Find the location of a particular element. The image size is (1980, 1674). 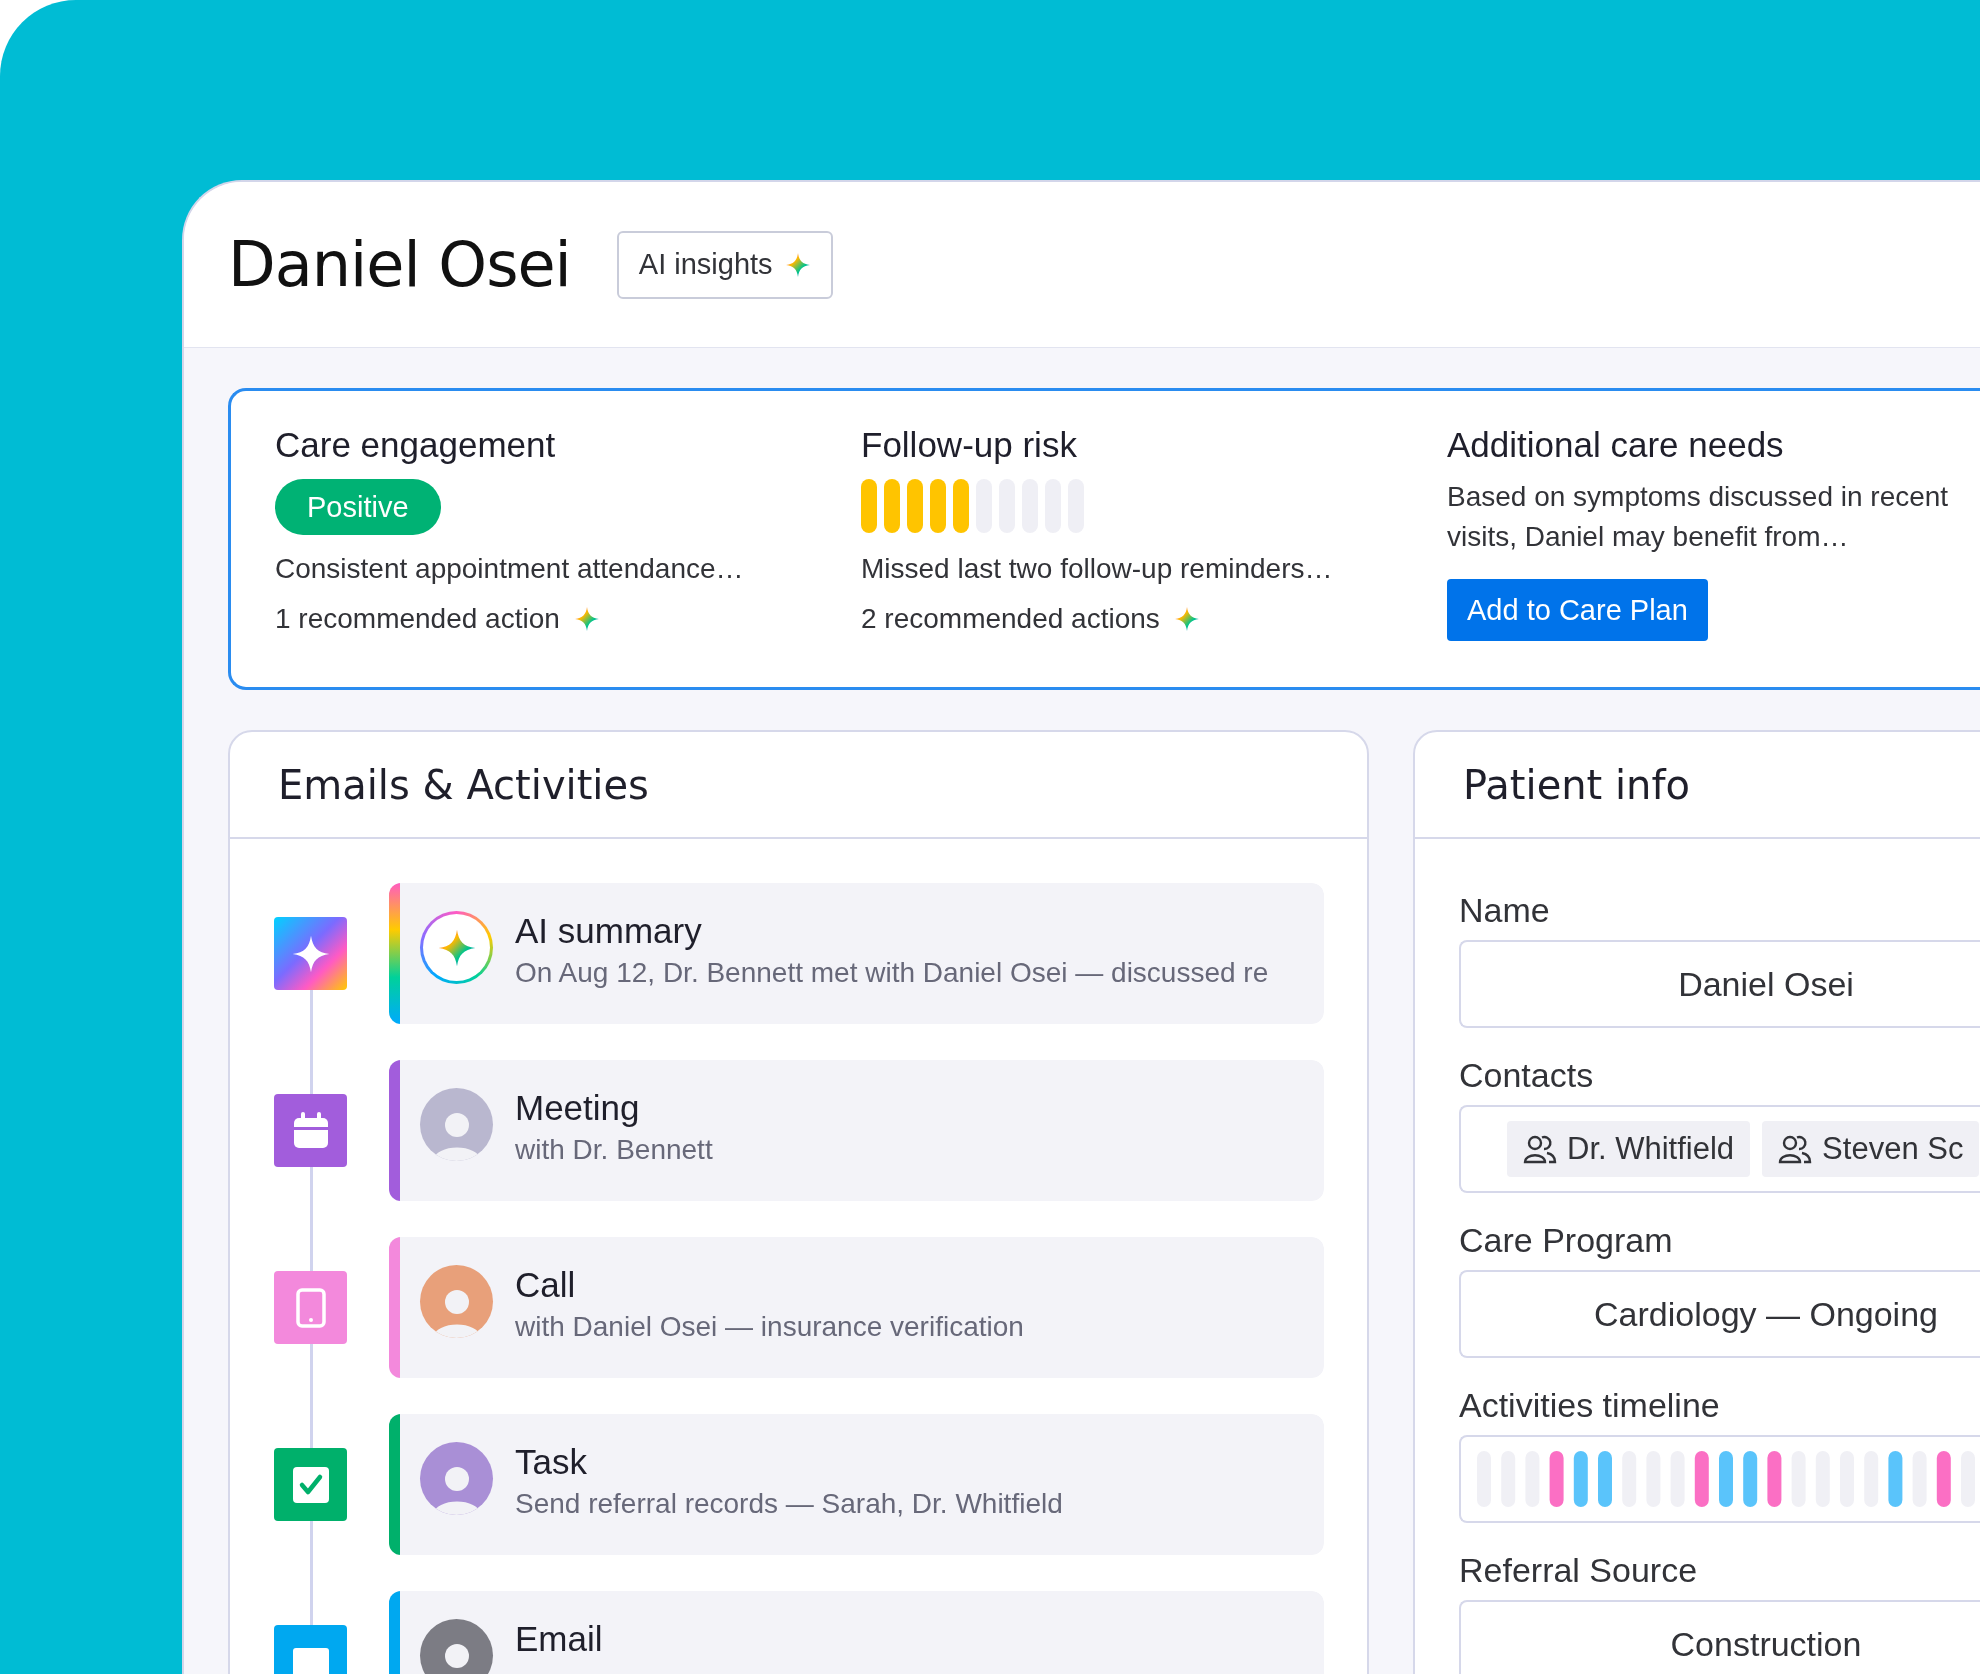

activity-title: Call is located at coordinates (546, 1285).